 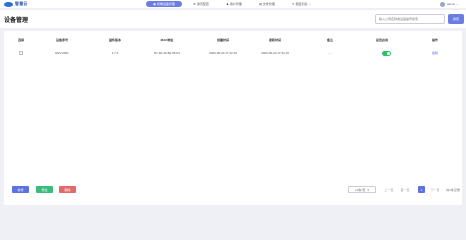 I want to click on page-size-value: 10条/页, so click(x=360, y=189).